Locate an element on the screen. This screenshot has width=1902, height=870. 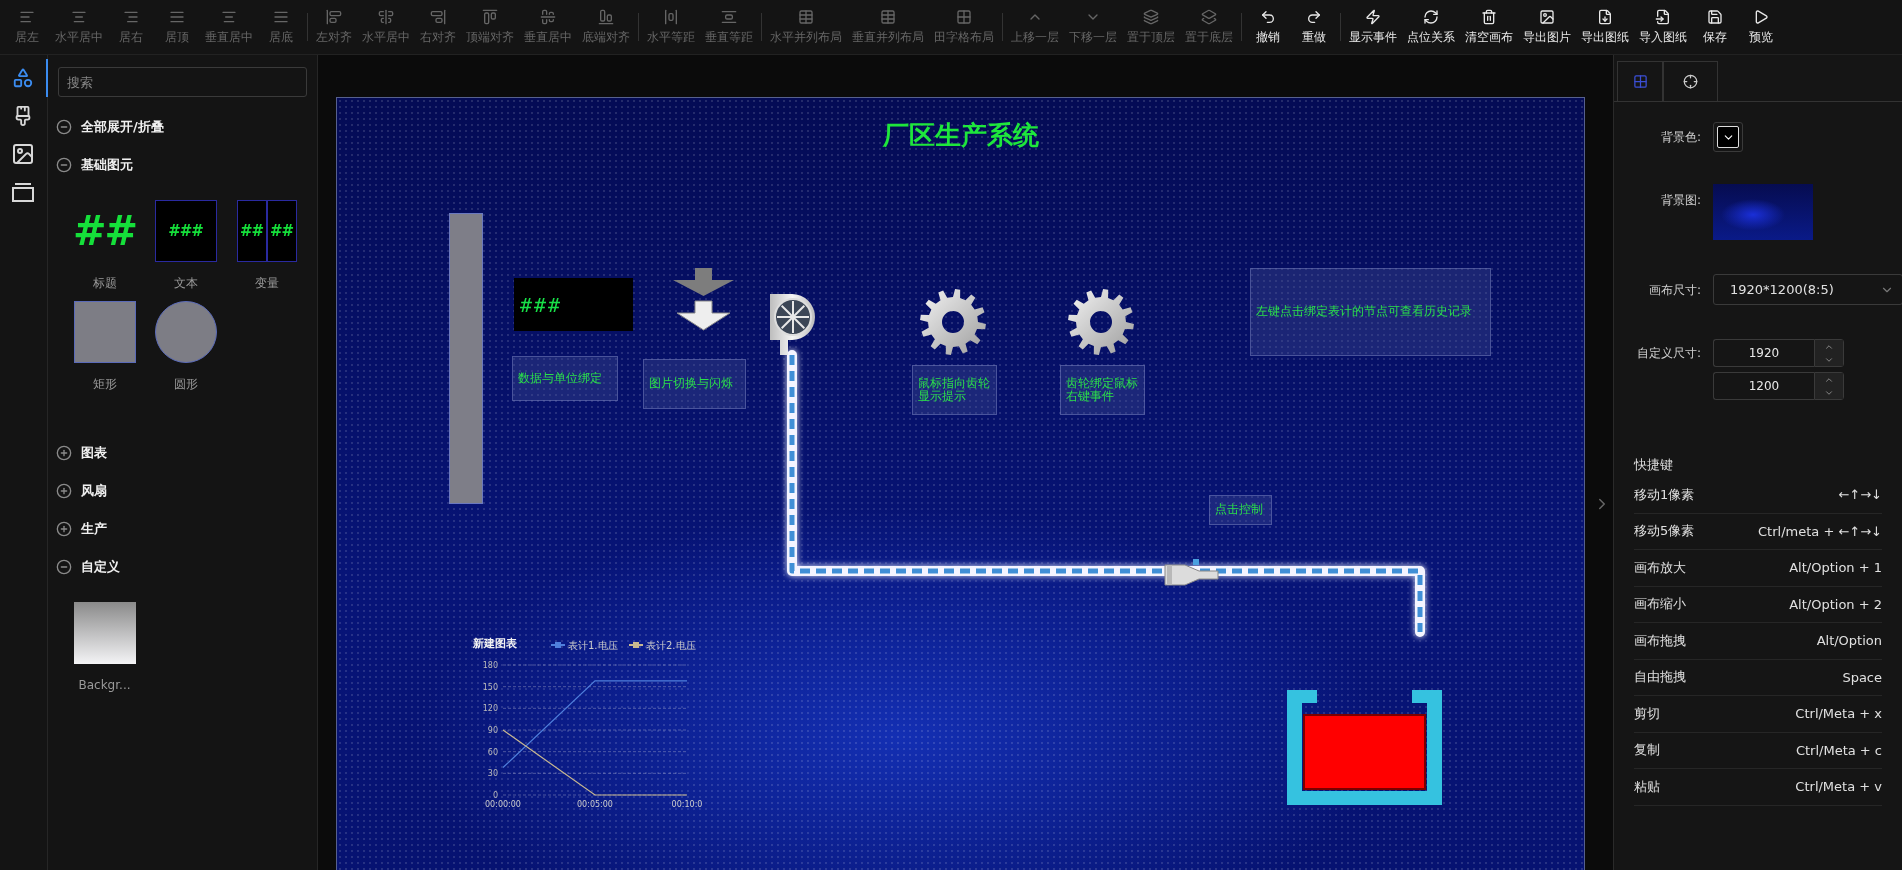
chart-title: 新建图表 is located at coordinates (495, 643).